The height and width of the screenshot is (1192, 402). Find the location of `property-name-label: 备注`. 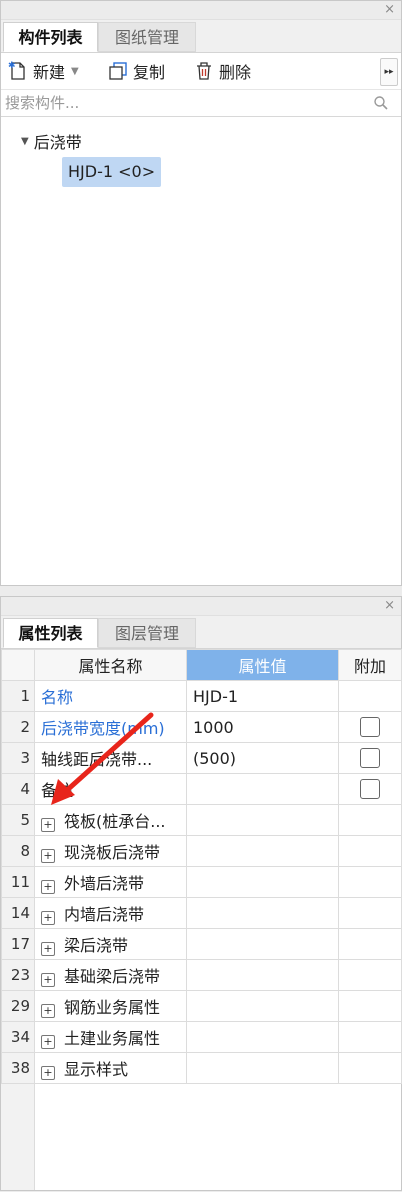

property-name-label: 备注 is located at coordinates (57, 790).